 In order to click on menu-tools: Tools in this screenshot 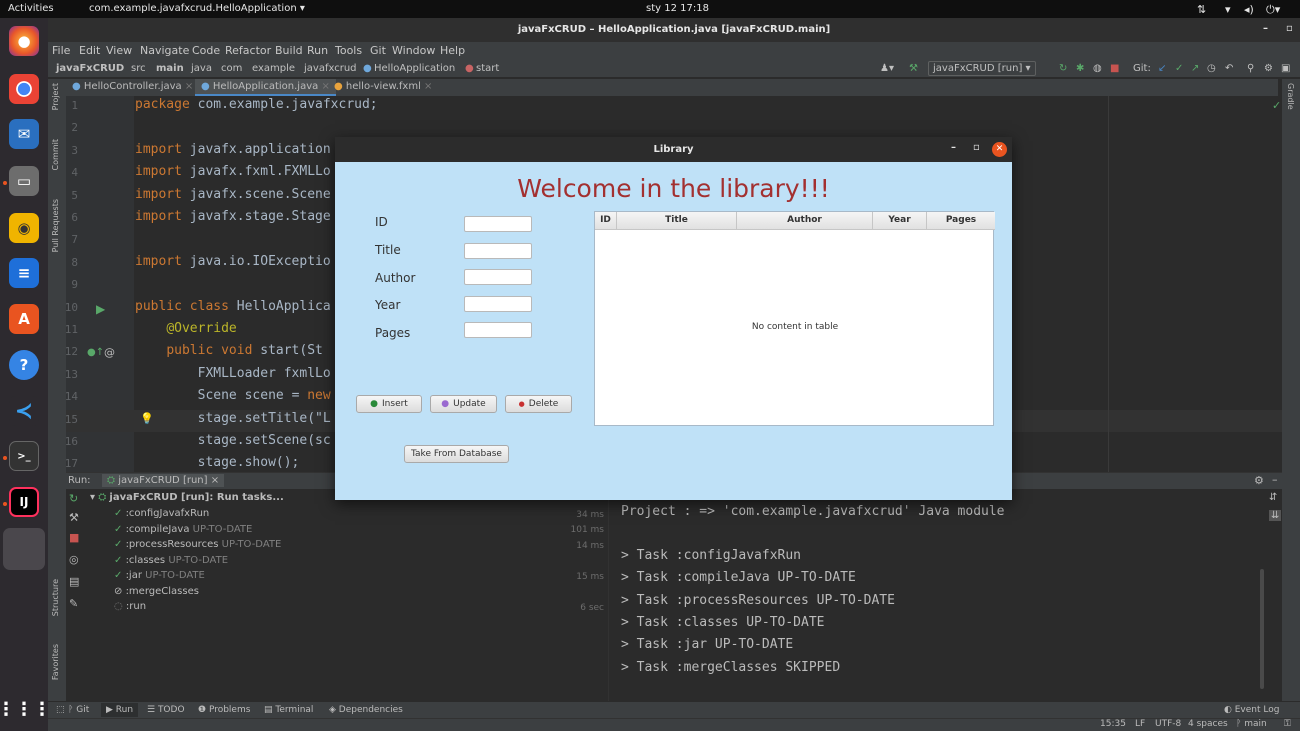, I will do `click(348, 50)`.